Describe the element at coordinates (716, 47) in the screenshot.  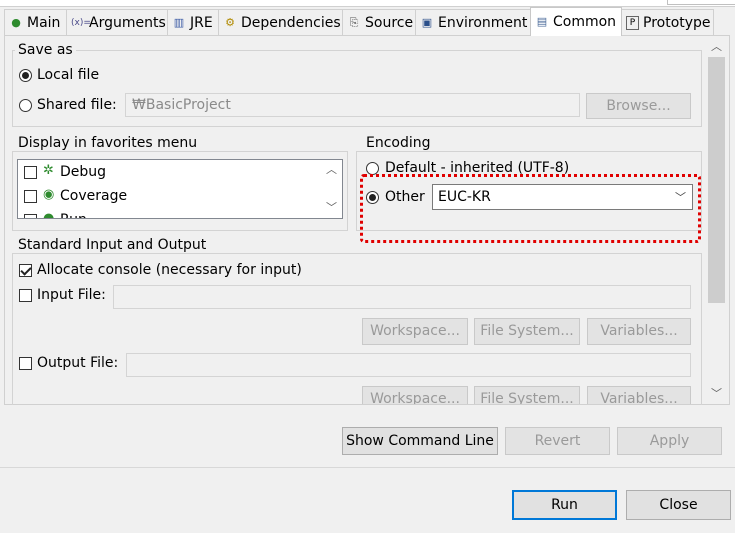
I see `scroll-up-arrow-icon: ︿` at that location.